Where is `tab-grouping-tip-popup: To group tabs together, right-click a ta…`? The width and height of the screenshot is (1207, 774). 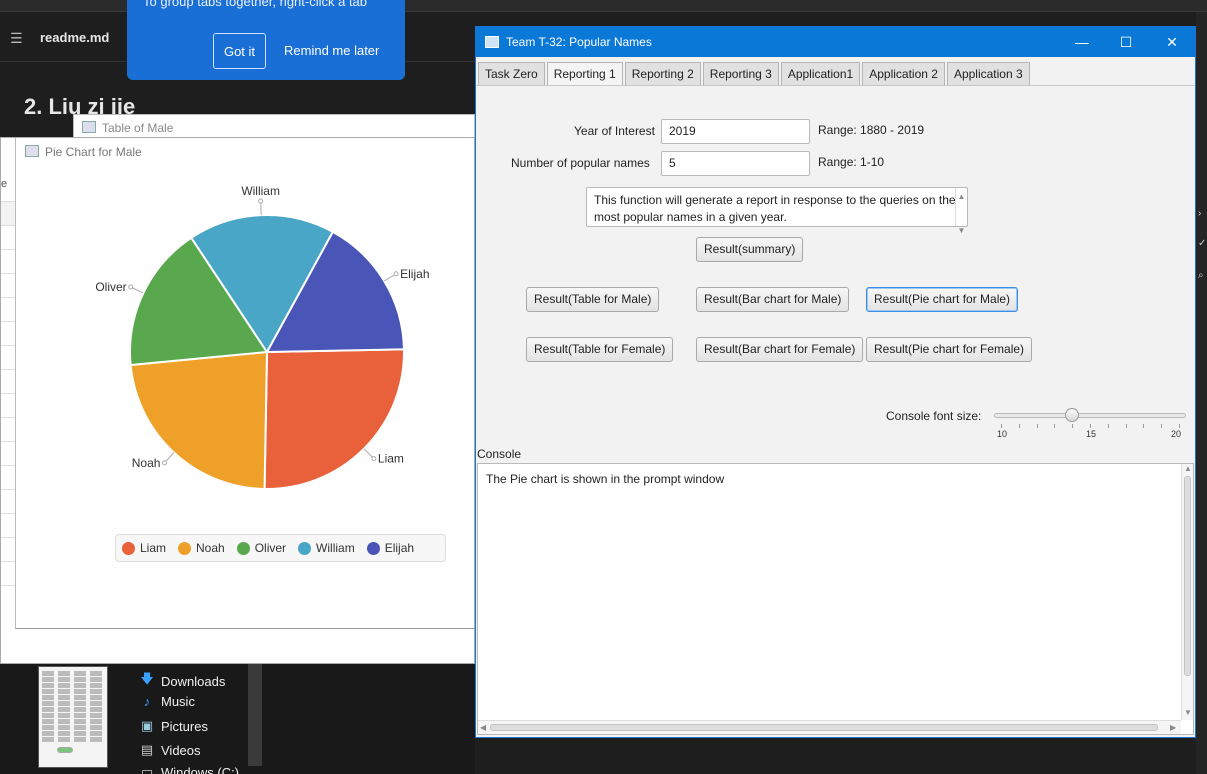
tab-grouping-tip-popup: To group tabs together, right-click a ta… is located at coordinates (266, 40).